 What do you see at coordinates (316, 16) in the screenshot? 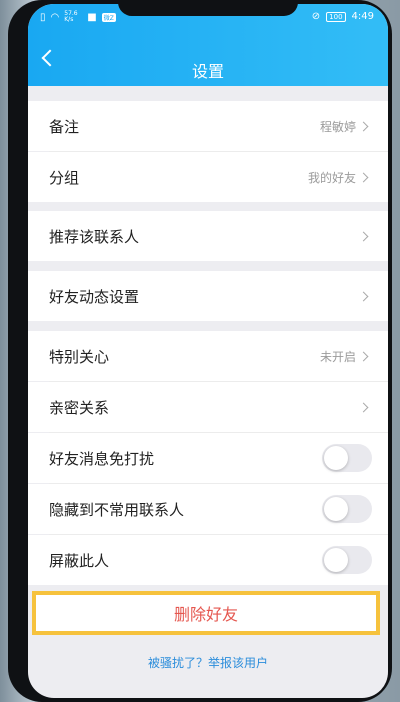
I see `mute-icon: ⊘` at bounding box center [316, 16].